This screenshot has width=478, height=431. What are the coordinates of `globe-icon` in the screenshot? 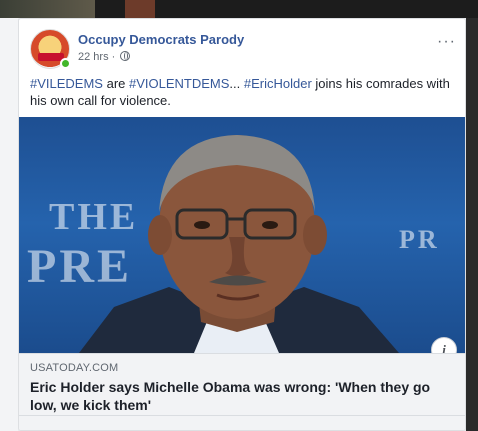 It's located at (125, 56).